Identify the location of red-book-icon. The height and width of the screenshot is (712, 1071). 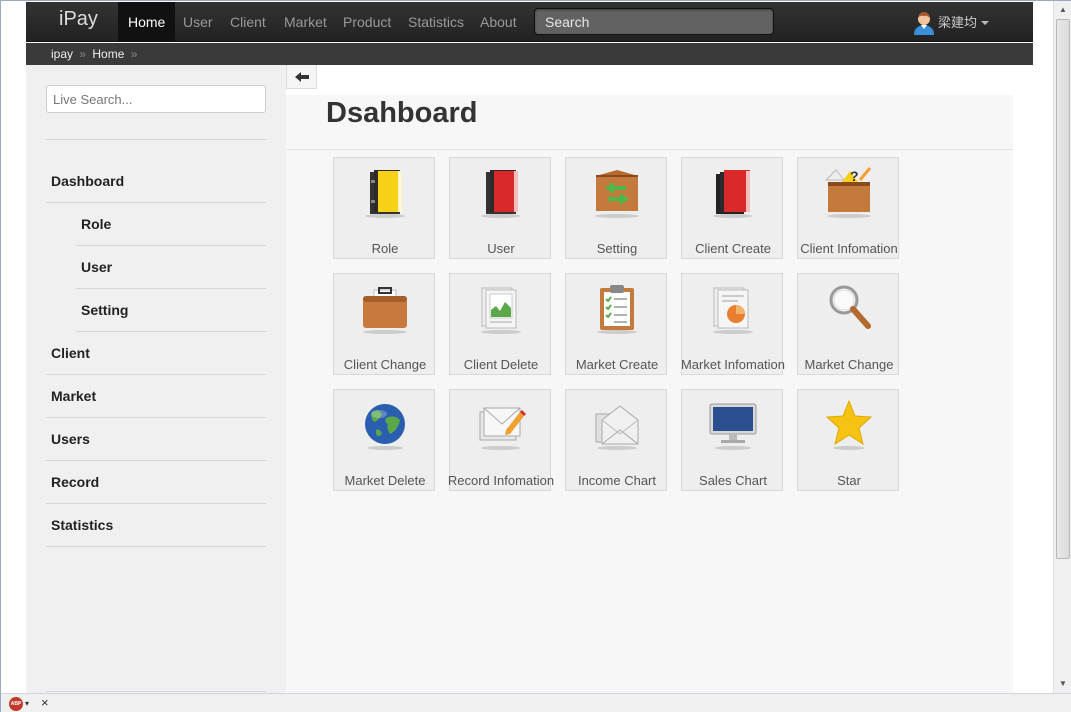
(501, 194).